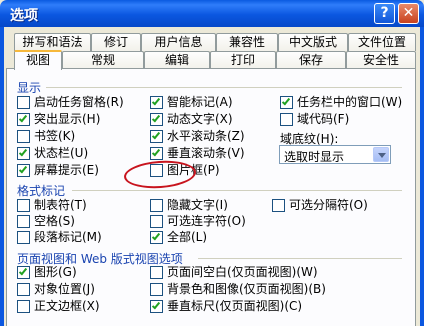 This screenshot has height=326, width=424. I want to click on display-col2-option-2: 水平滚动条(Z), so click(197, 137).